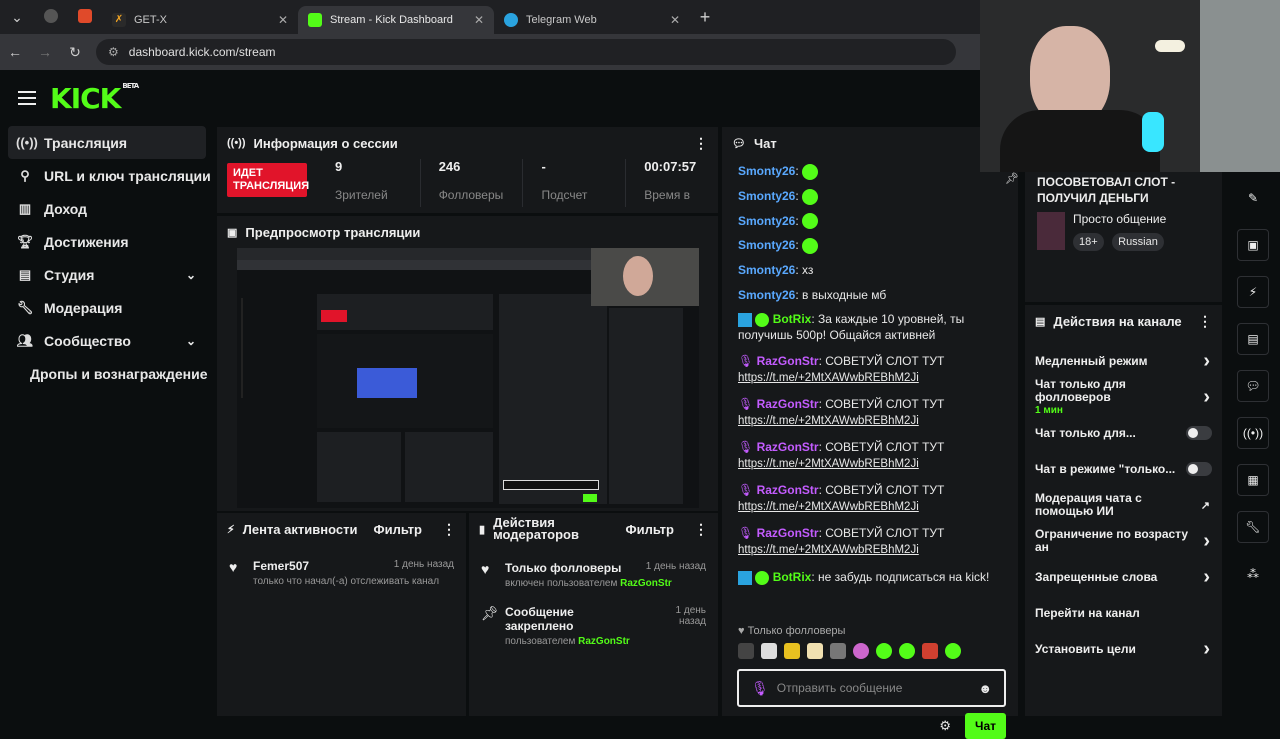 This screenshot has width=1280, height=739. What do you see at coordinates (45, 52) in the screenshot?
I see `forward-button: →` at bounding box center [45, 52].